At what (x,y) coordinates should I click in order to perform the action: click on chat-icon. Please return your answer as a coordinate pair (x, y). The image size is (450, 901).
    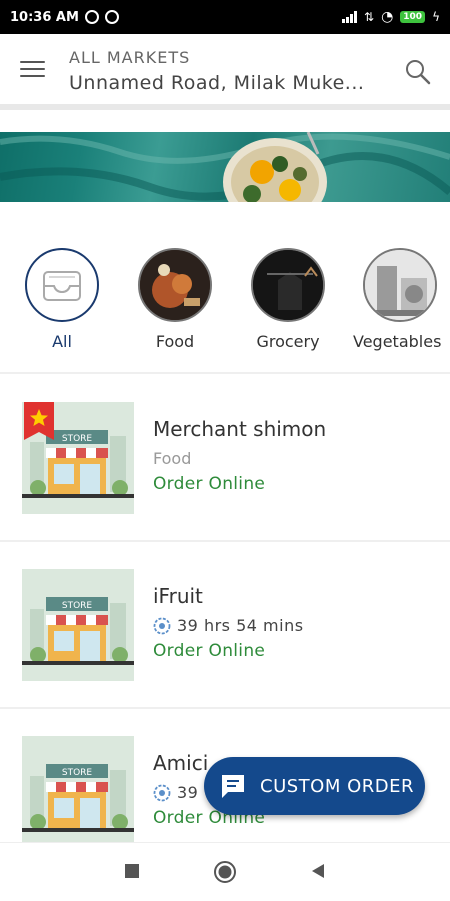
    Looking at the image, I should click on (233, 786).